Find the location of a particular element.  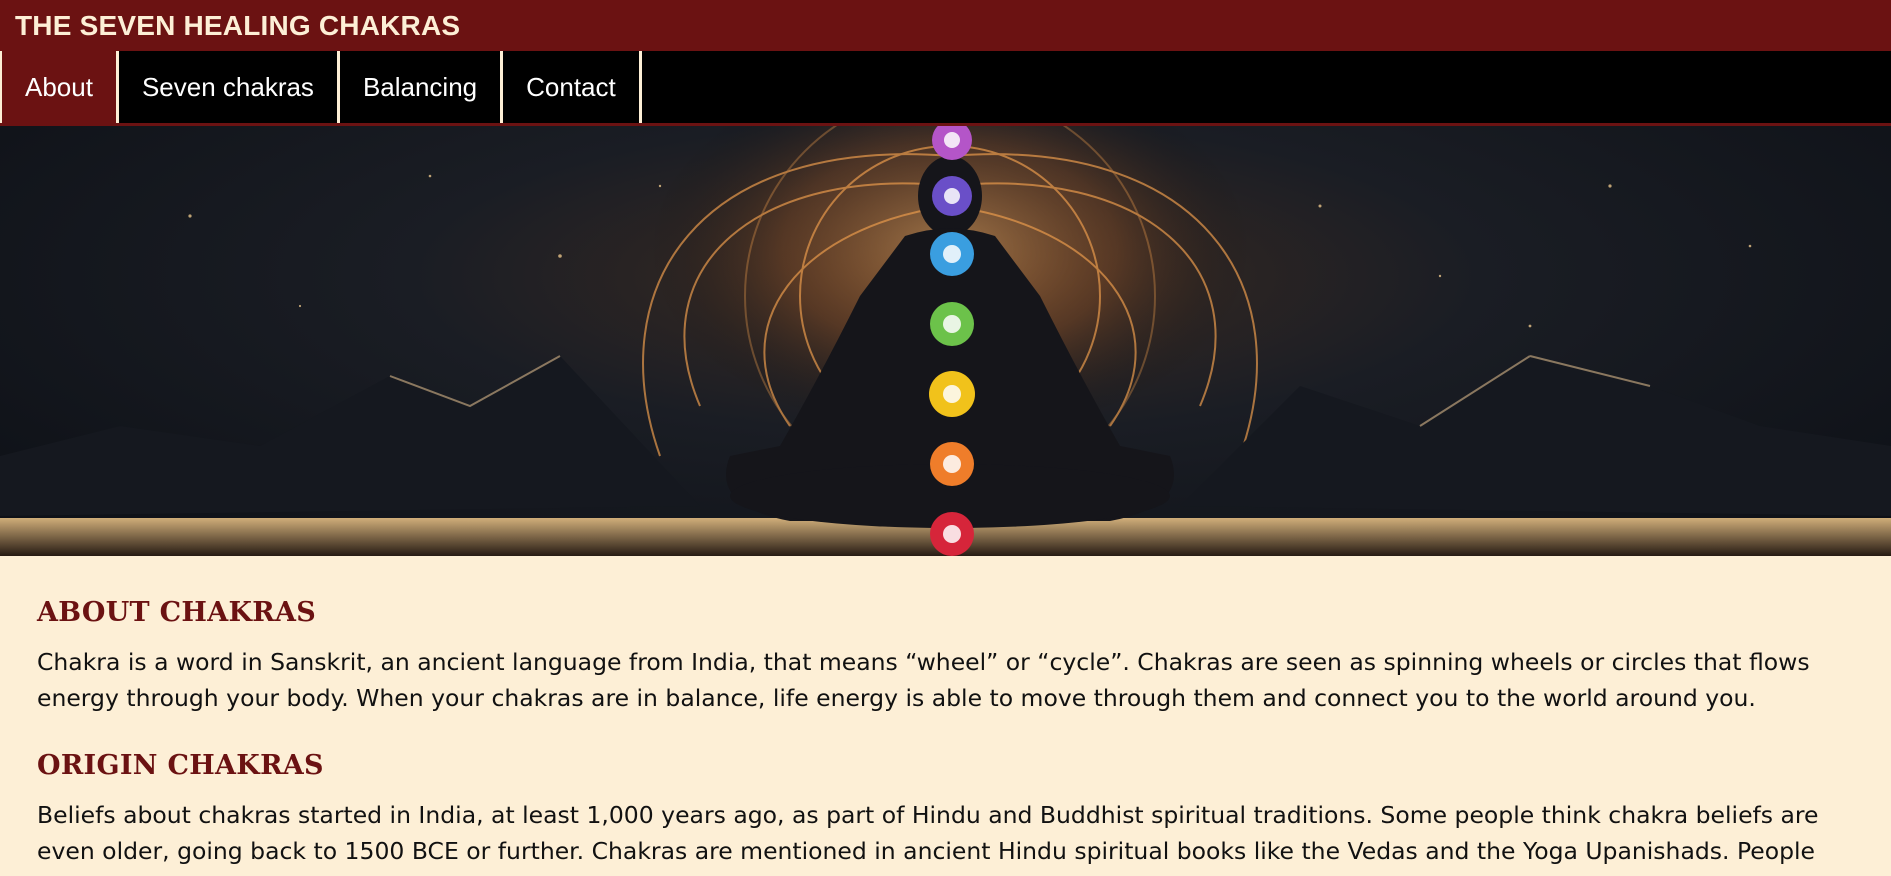

nav-item-contact: Contact is located at coordinates (572, 87).